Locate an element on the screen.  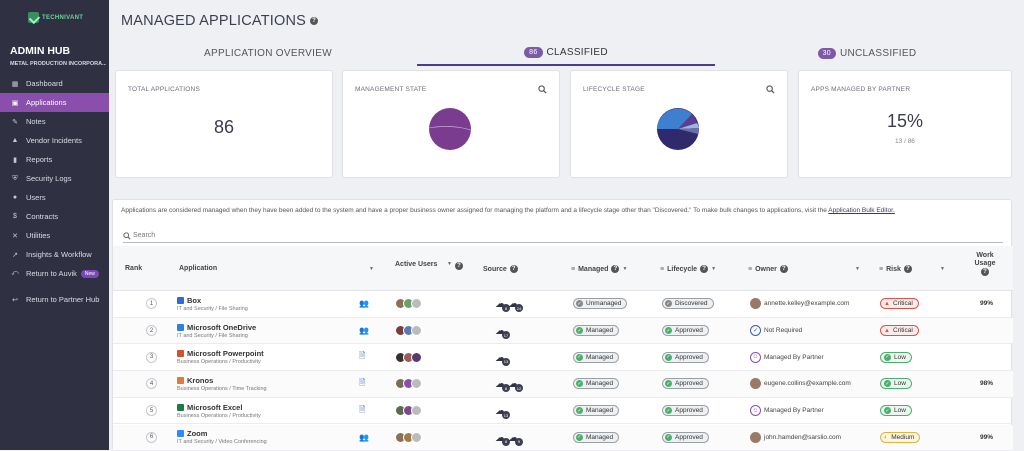
lifecycle-cell: ✓Discovered is located at coordinates (688, 304).